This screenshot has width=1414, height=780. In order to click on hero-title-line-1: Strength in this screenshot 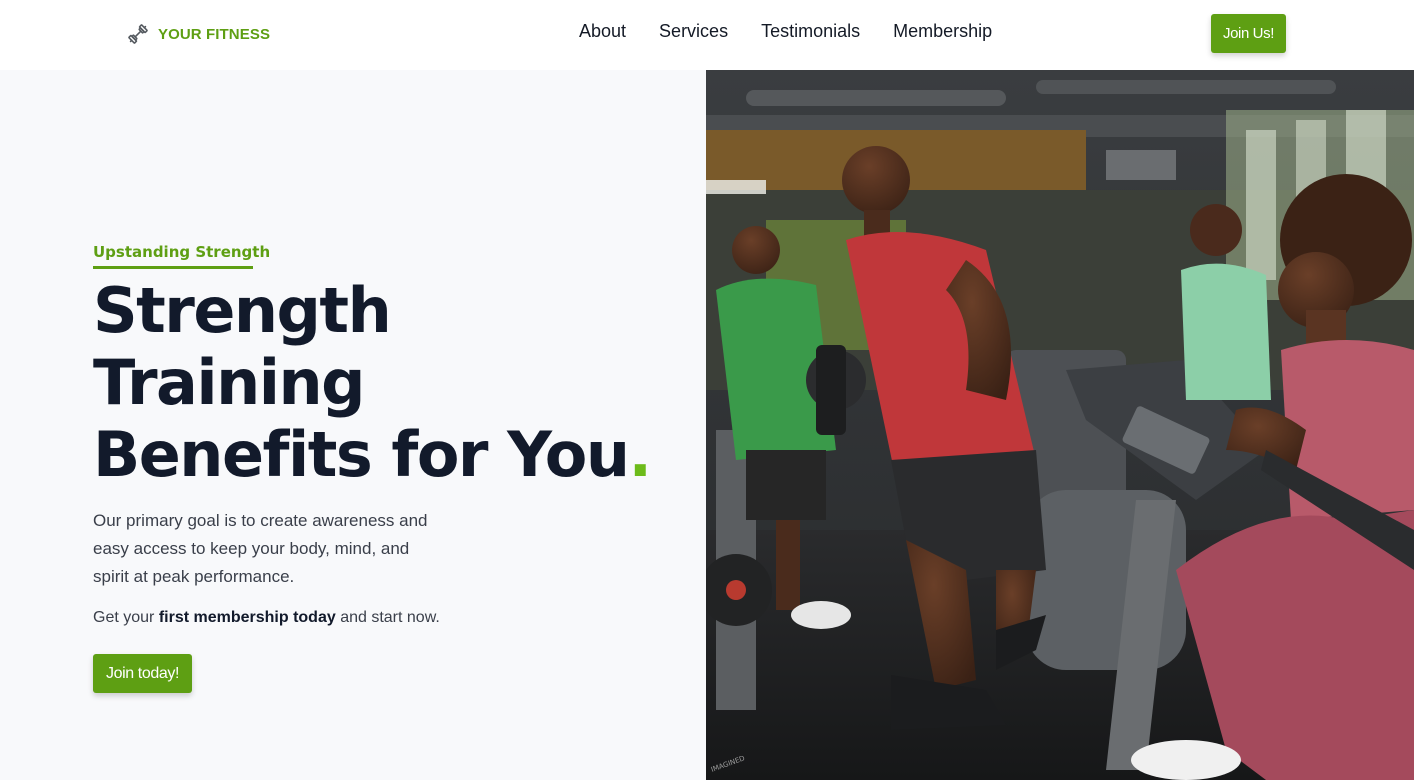, I will do `click(242, 310)`.